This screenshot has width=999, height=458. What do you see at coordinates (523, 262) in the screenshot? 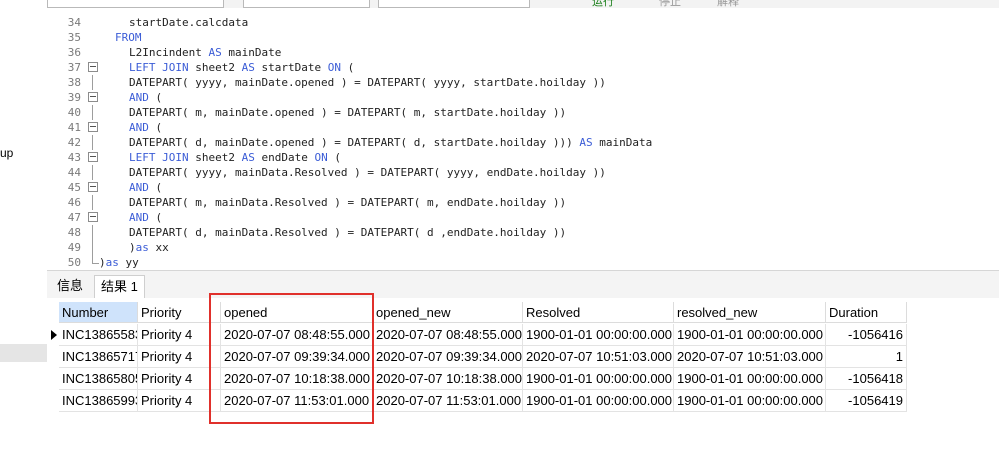
I see `code-line: 50)as yy` at bounding box center [523, 262].